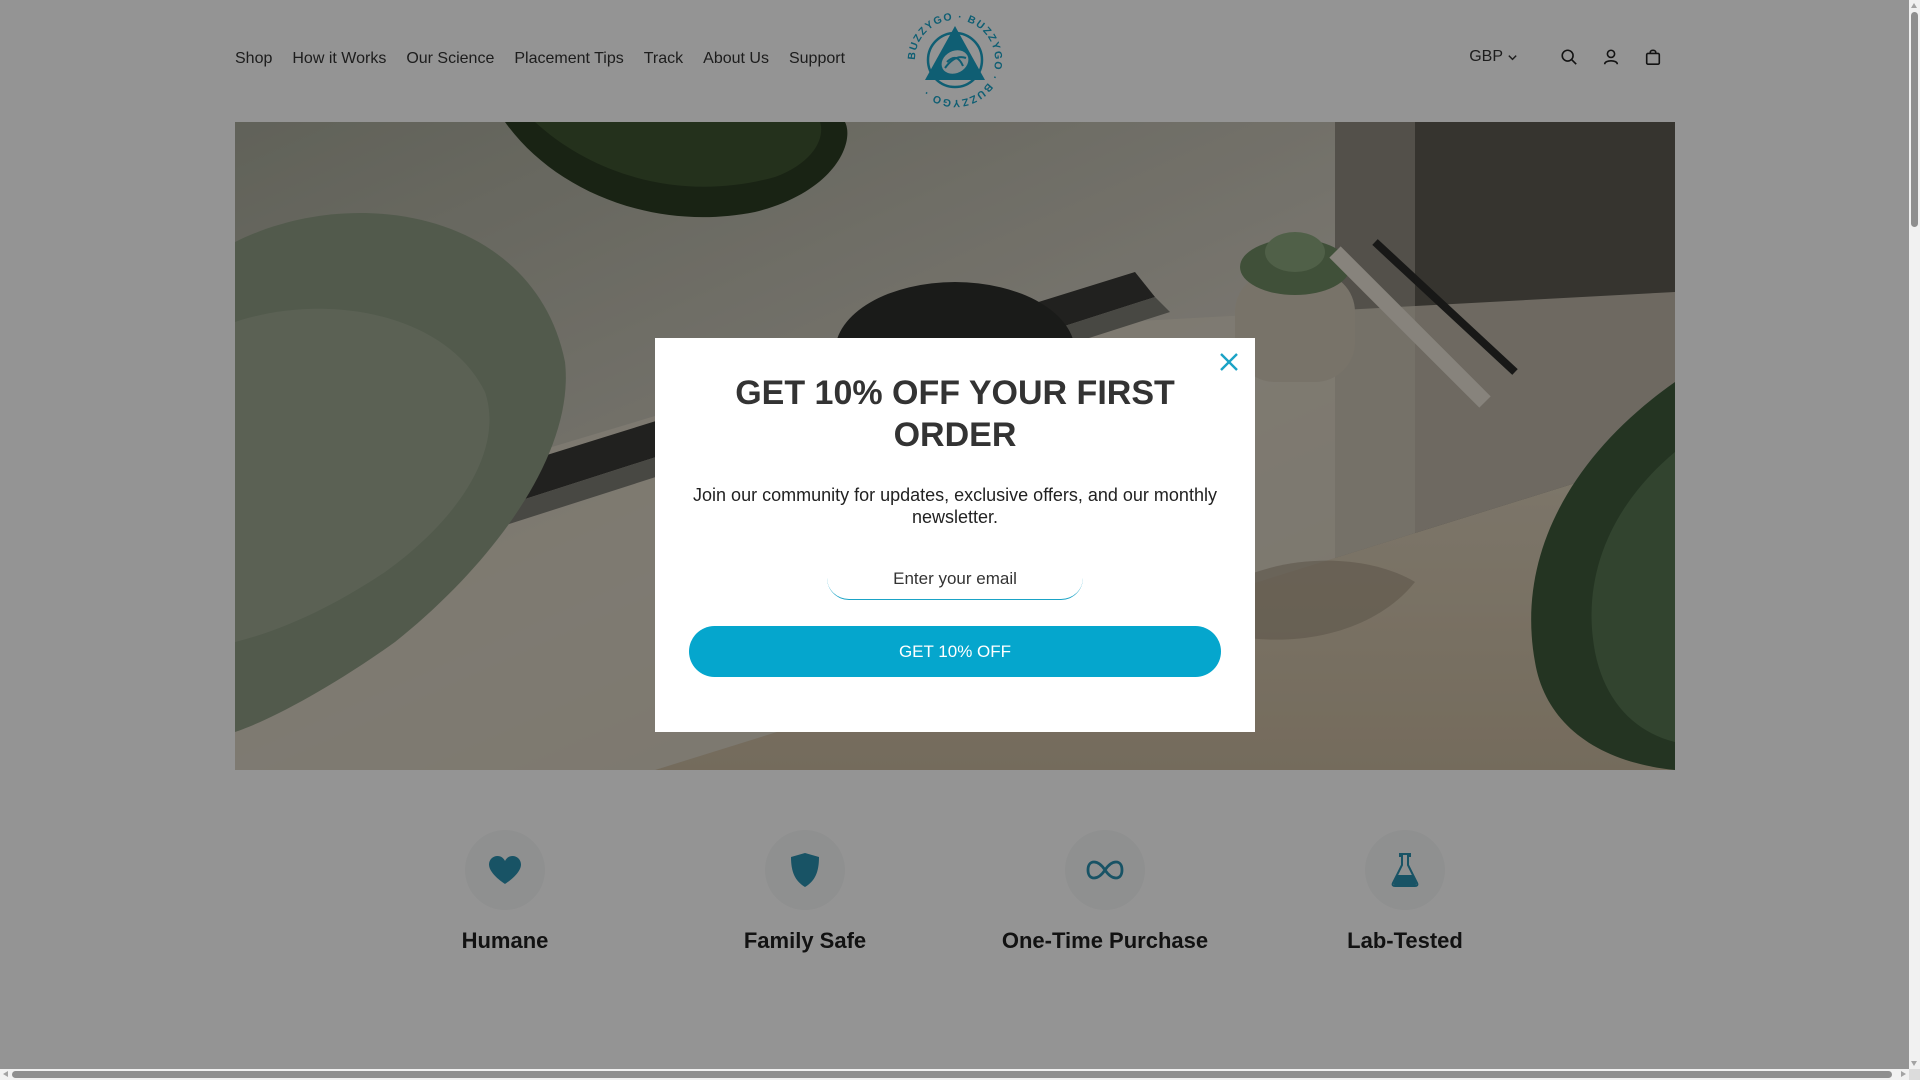 Image resolution: width=1920 pixels, height=1080 pixels. I want to click on scroll-down-arrow-icon, so click(1914, 1063).